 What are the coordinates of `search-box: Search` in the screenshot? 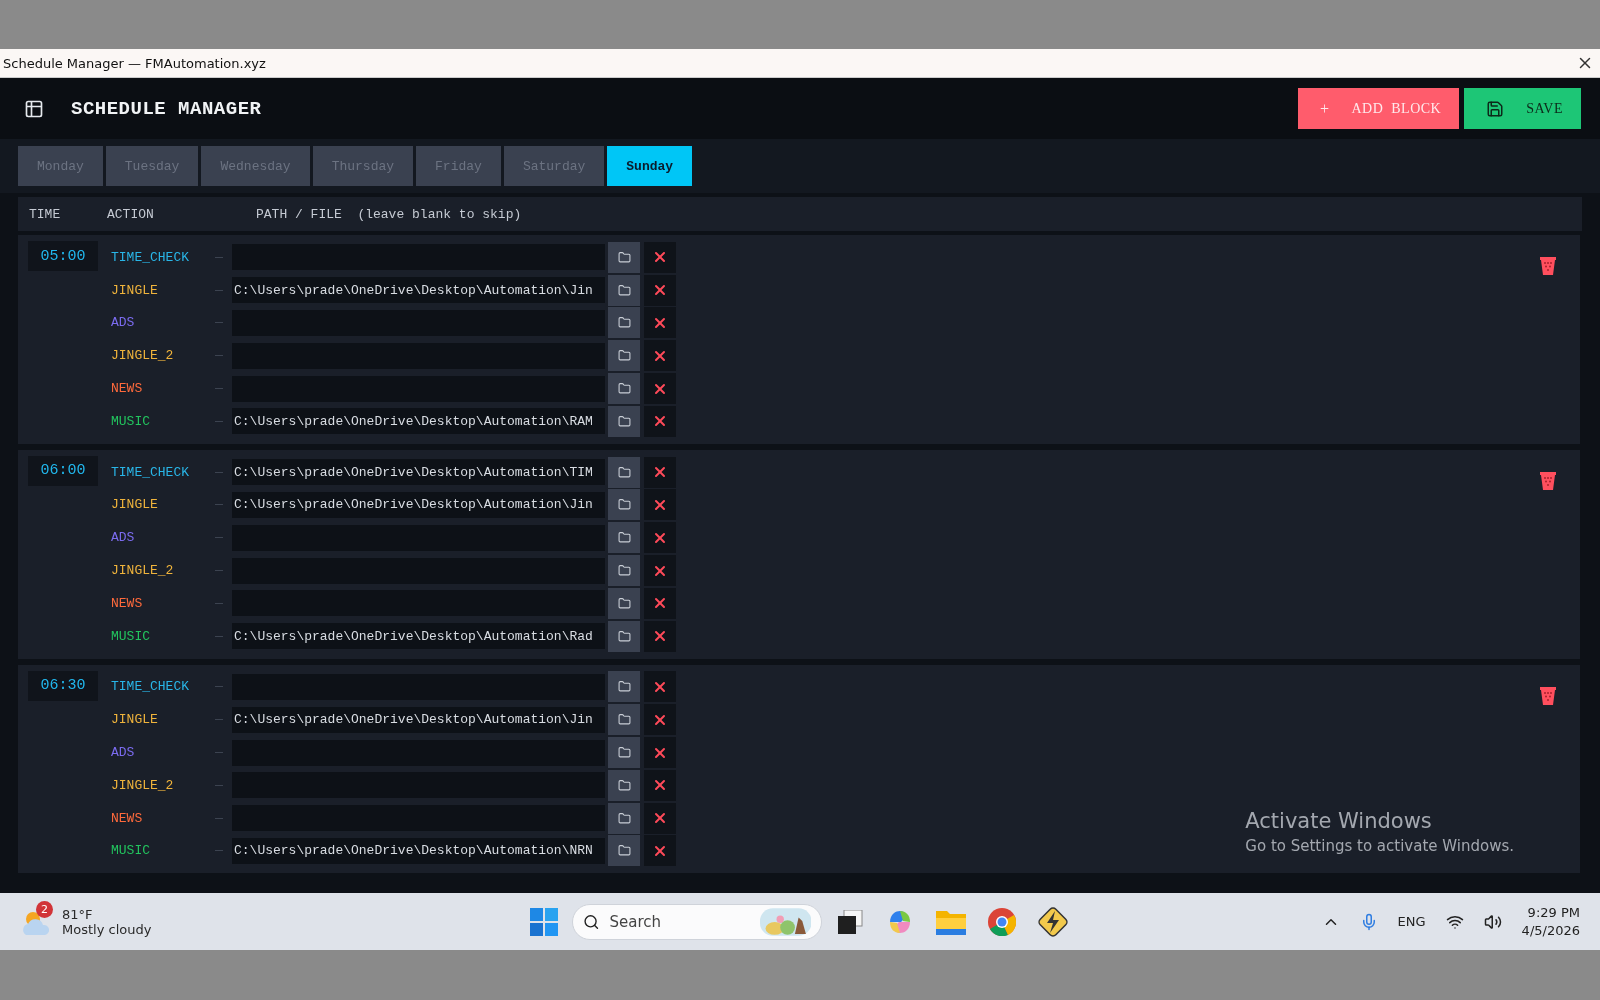 It's located at (697, 921).